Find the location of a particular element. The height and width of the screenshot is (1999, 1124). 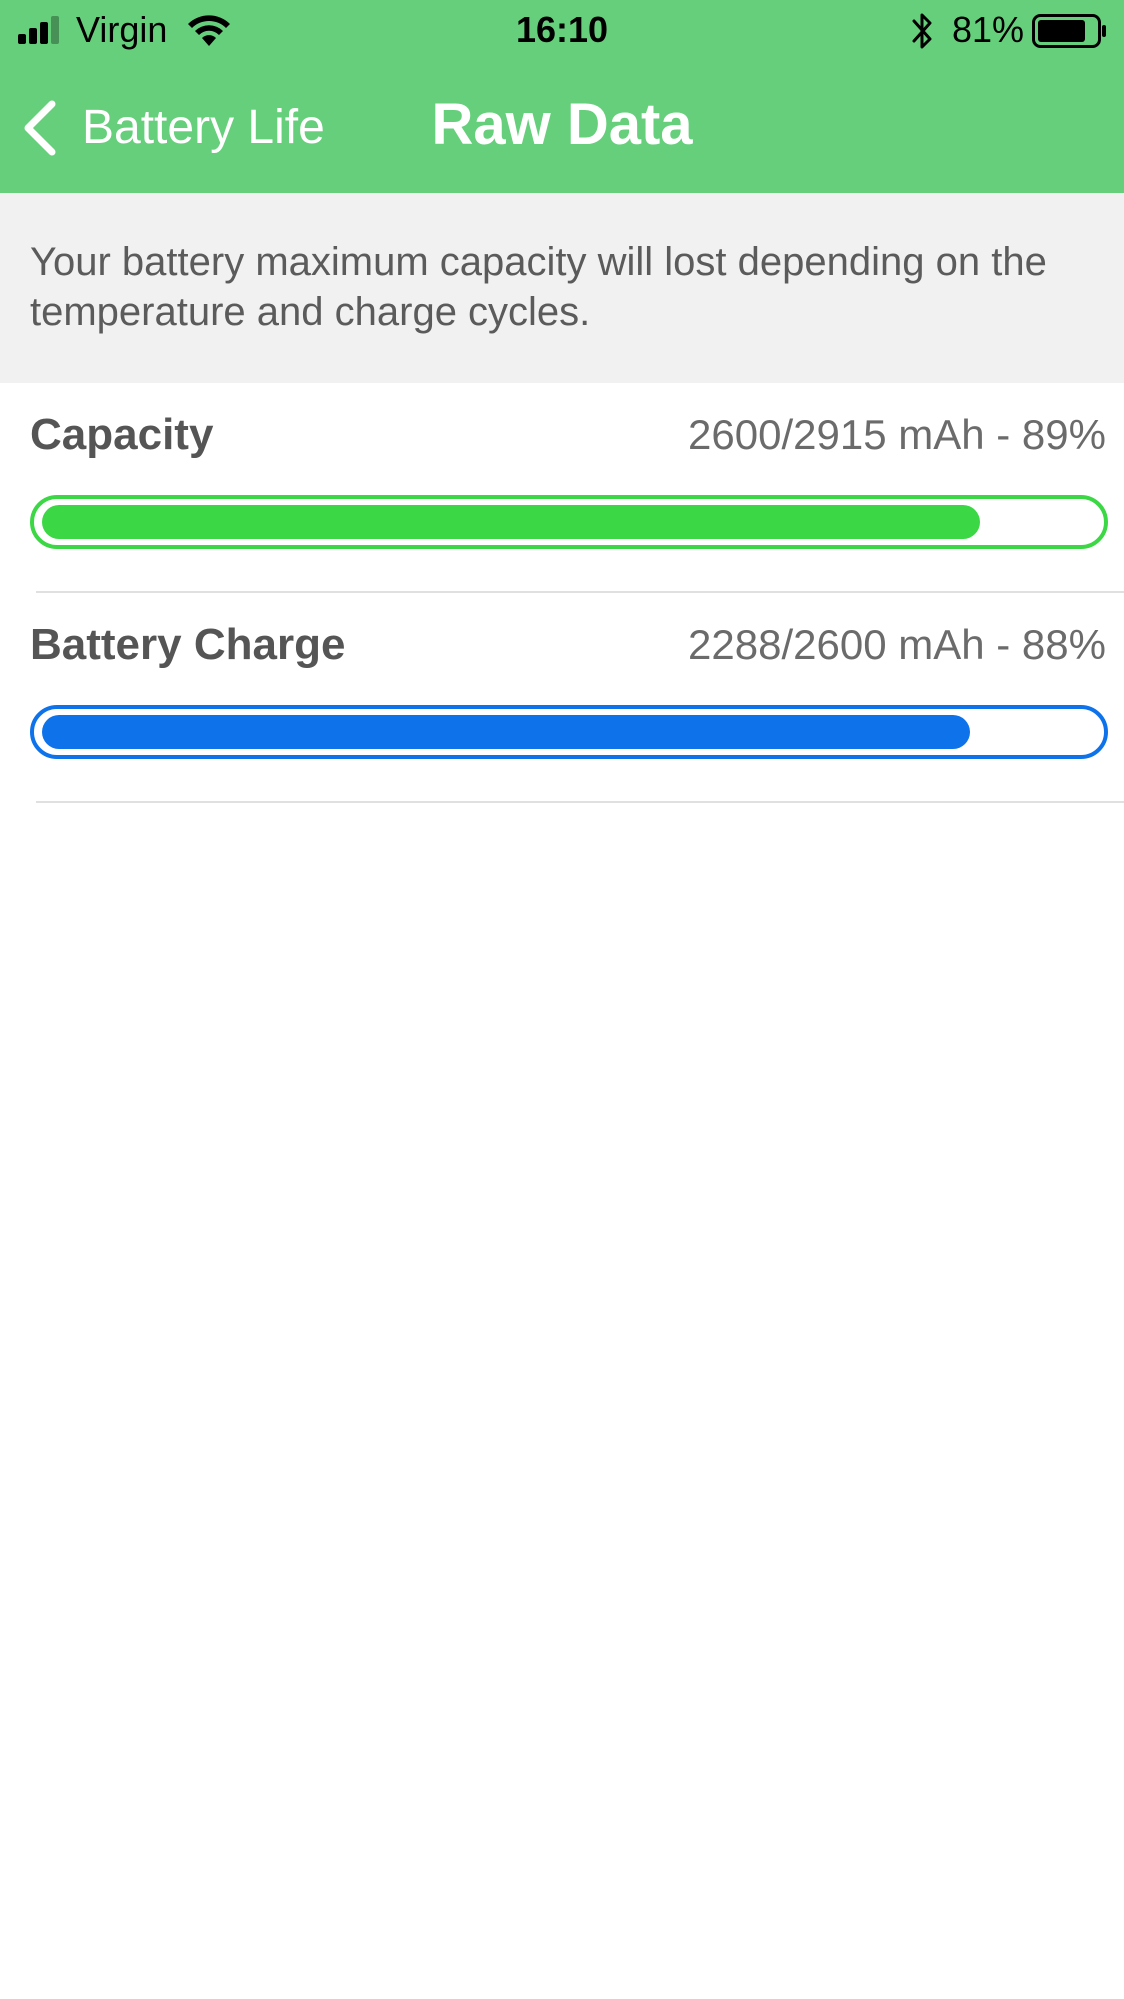

status-bar: Virgin 16:10 81% is located at coordinates (562, 31).